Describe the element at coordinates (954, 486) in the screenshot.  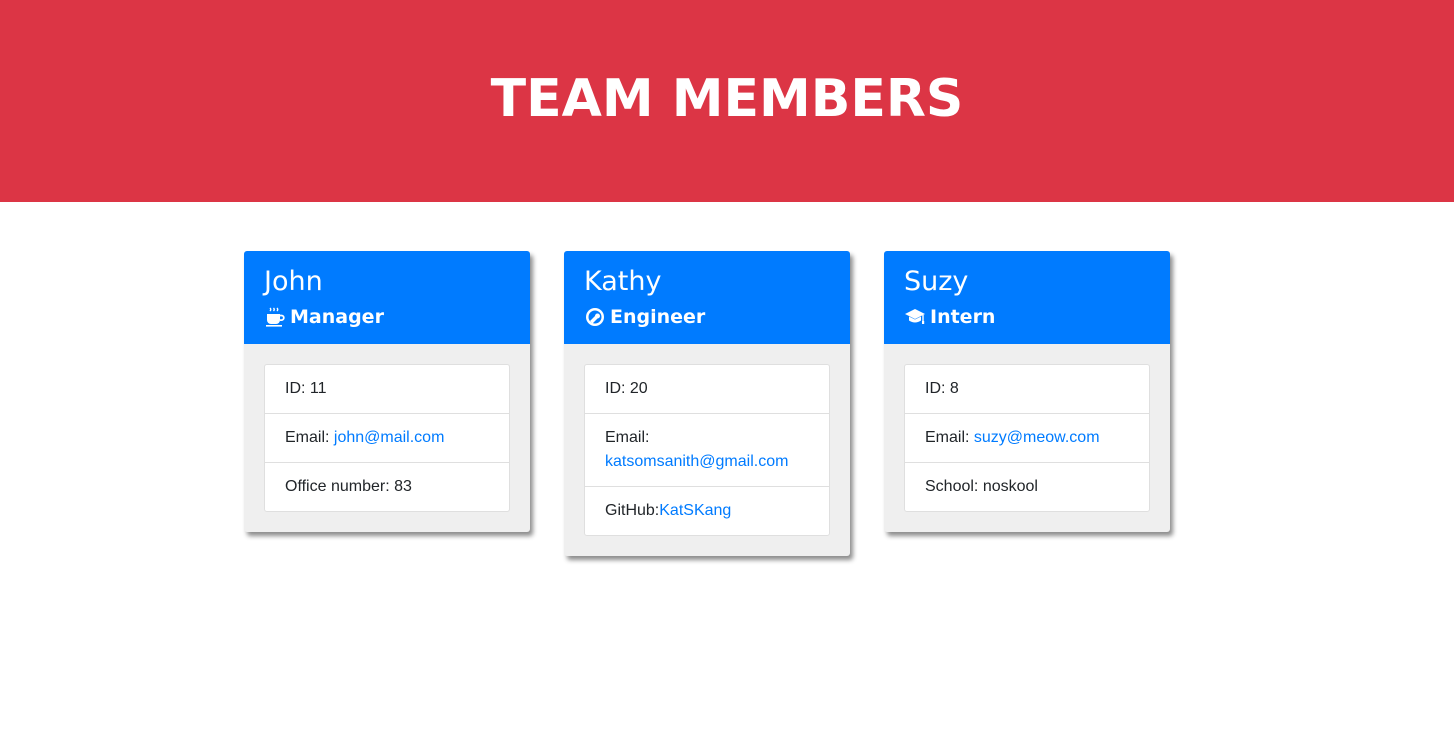
I see `school-label: School:` at that location.